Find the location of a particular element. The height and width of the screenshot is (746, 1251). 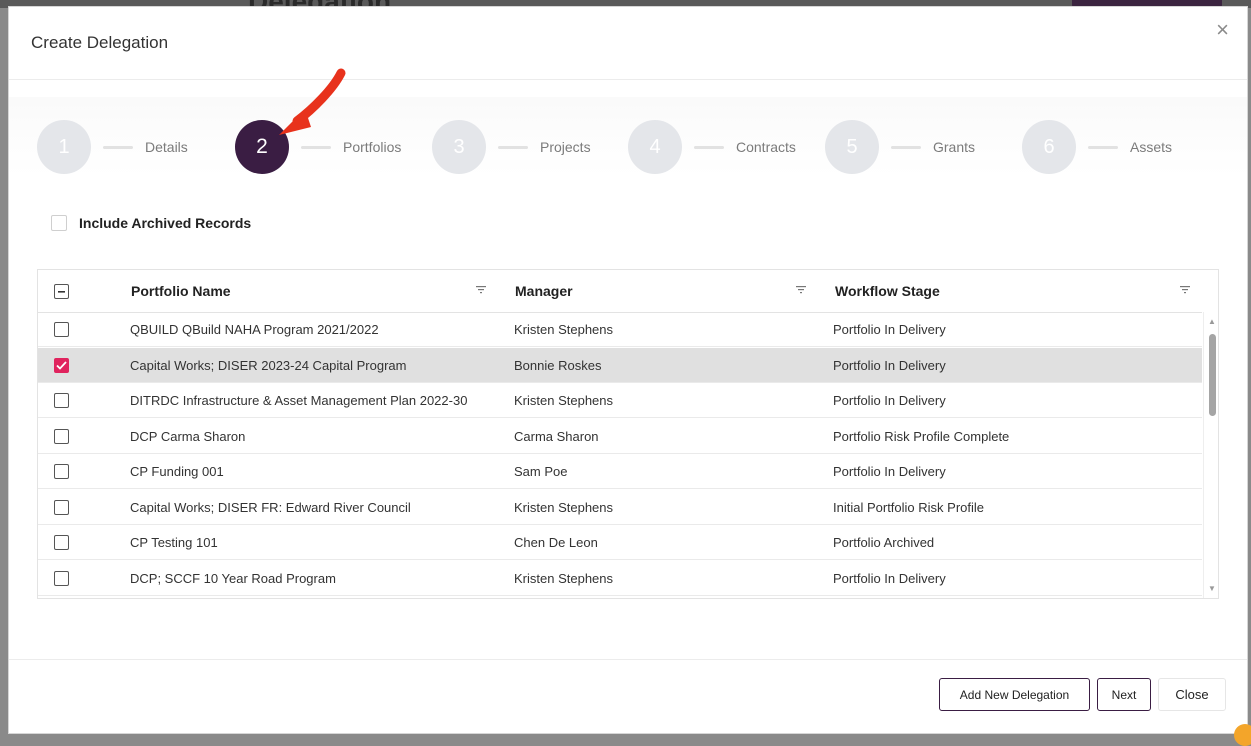

select-all-checkbox is located at coordinates (61, 291).